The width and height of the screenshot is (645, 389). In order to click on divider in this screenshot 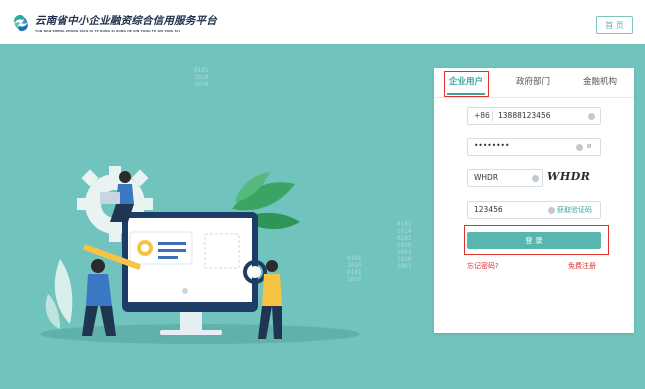, I will do `click(492, 116)`.